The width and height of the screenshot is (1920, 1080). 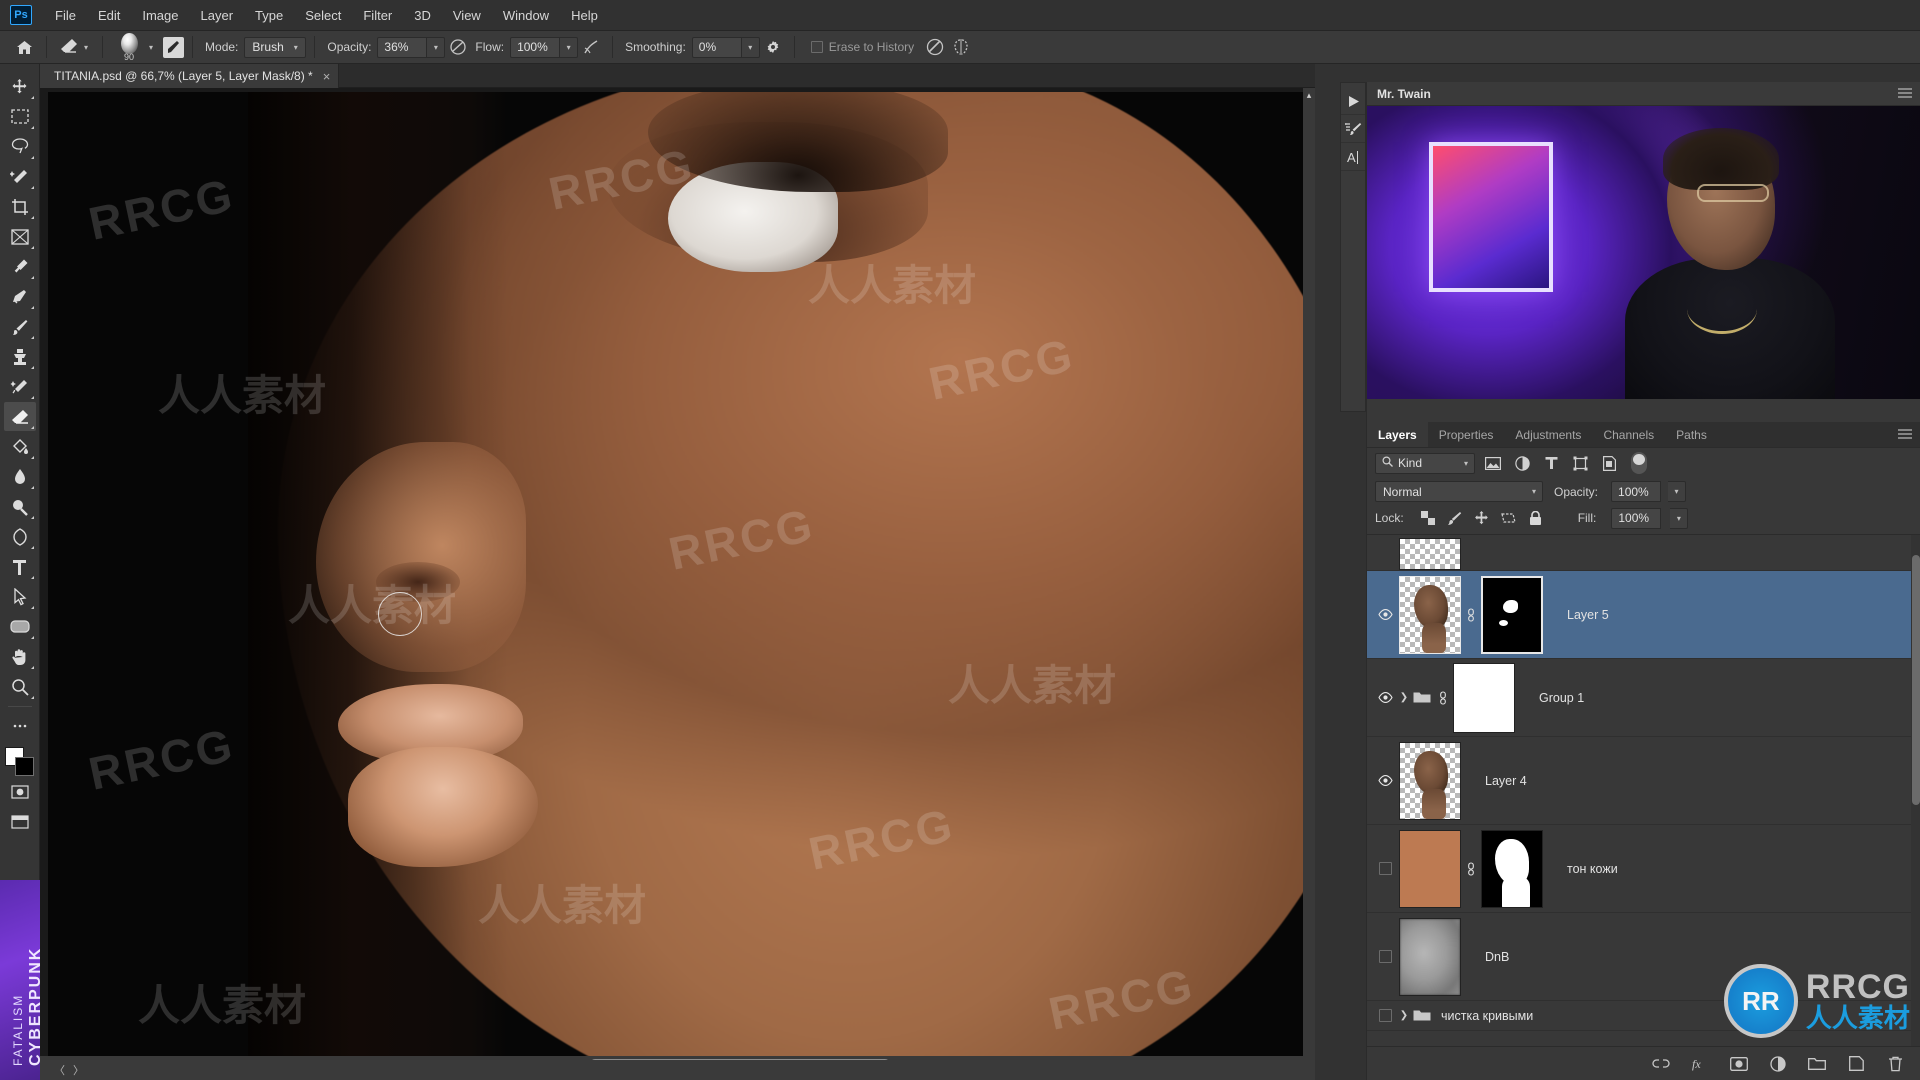 I want to click on lock-all-icon, so click(x=1536, y=518).